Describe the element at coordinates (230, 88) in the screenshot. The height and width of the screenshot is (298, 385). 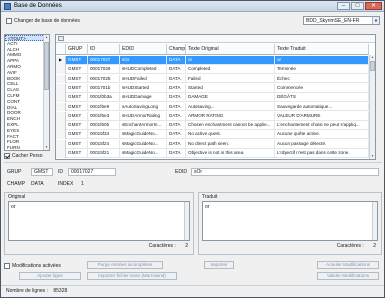
I see `cell-texte-original: Started` at that location.